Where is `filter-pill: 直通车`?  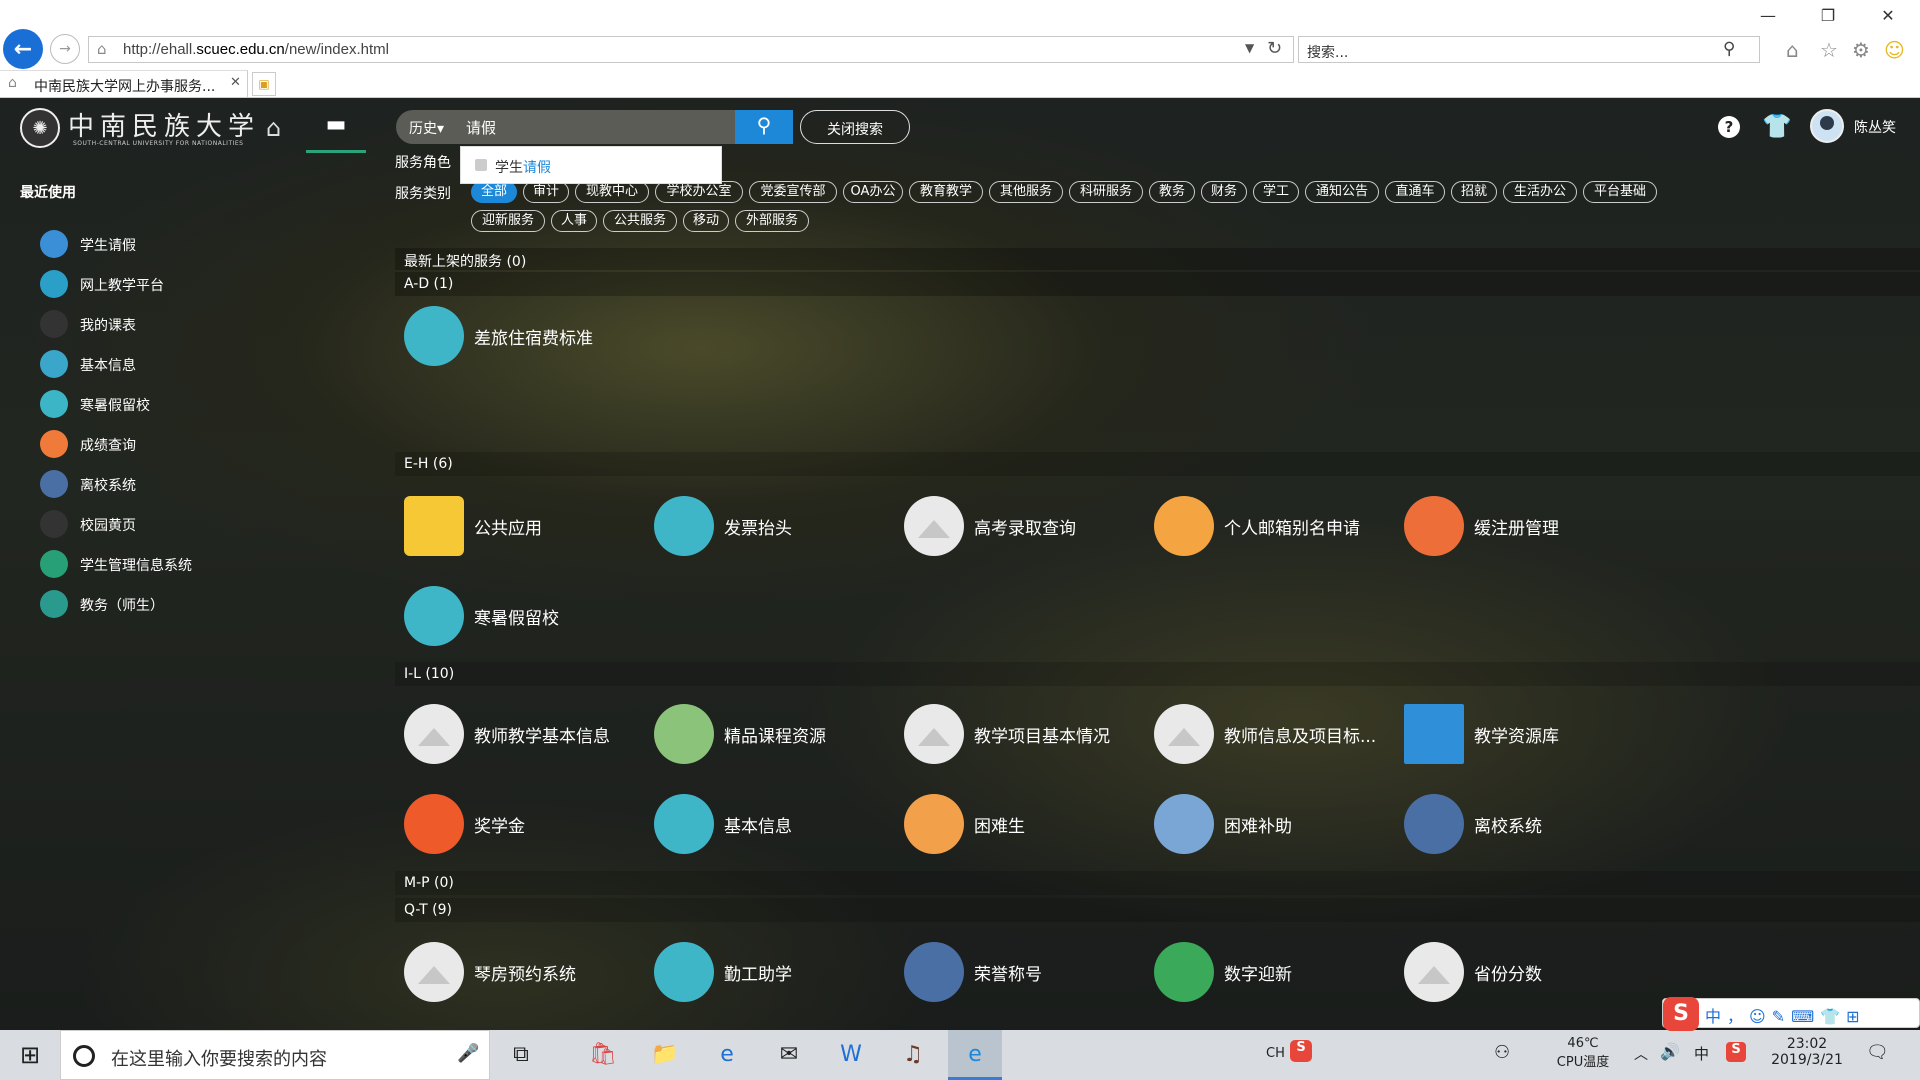 filter-pill: 直通车 is located at coordinates (1415, 192).